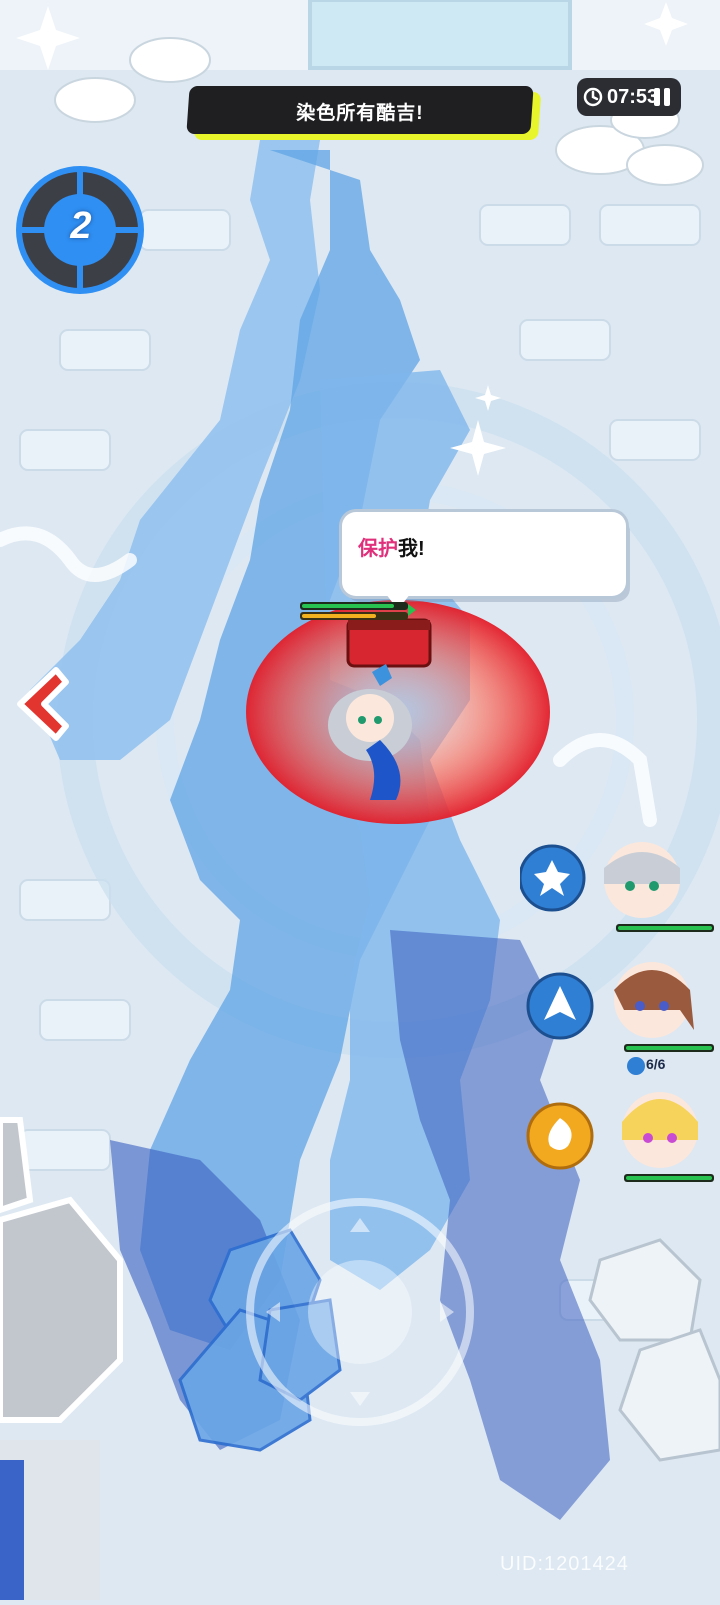 The image size is (720, 1605). I want to click on clock-icon, so click(593, 97).